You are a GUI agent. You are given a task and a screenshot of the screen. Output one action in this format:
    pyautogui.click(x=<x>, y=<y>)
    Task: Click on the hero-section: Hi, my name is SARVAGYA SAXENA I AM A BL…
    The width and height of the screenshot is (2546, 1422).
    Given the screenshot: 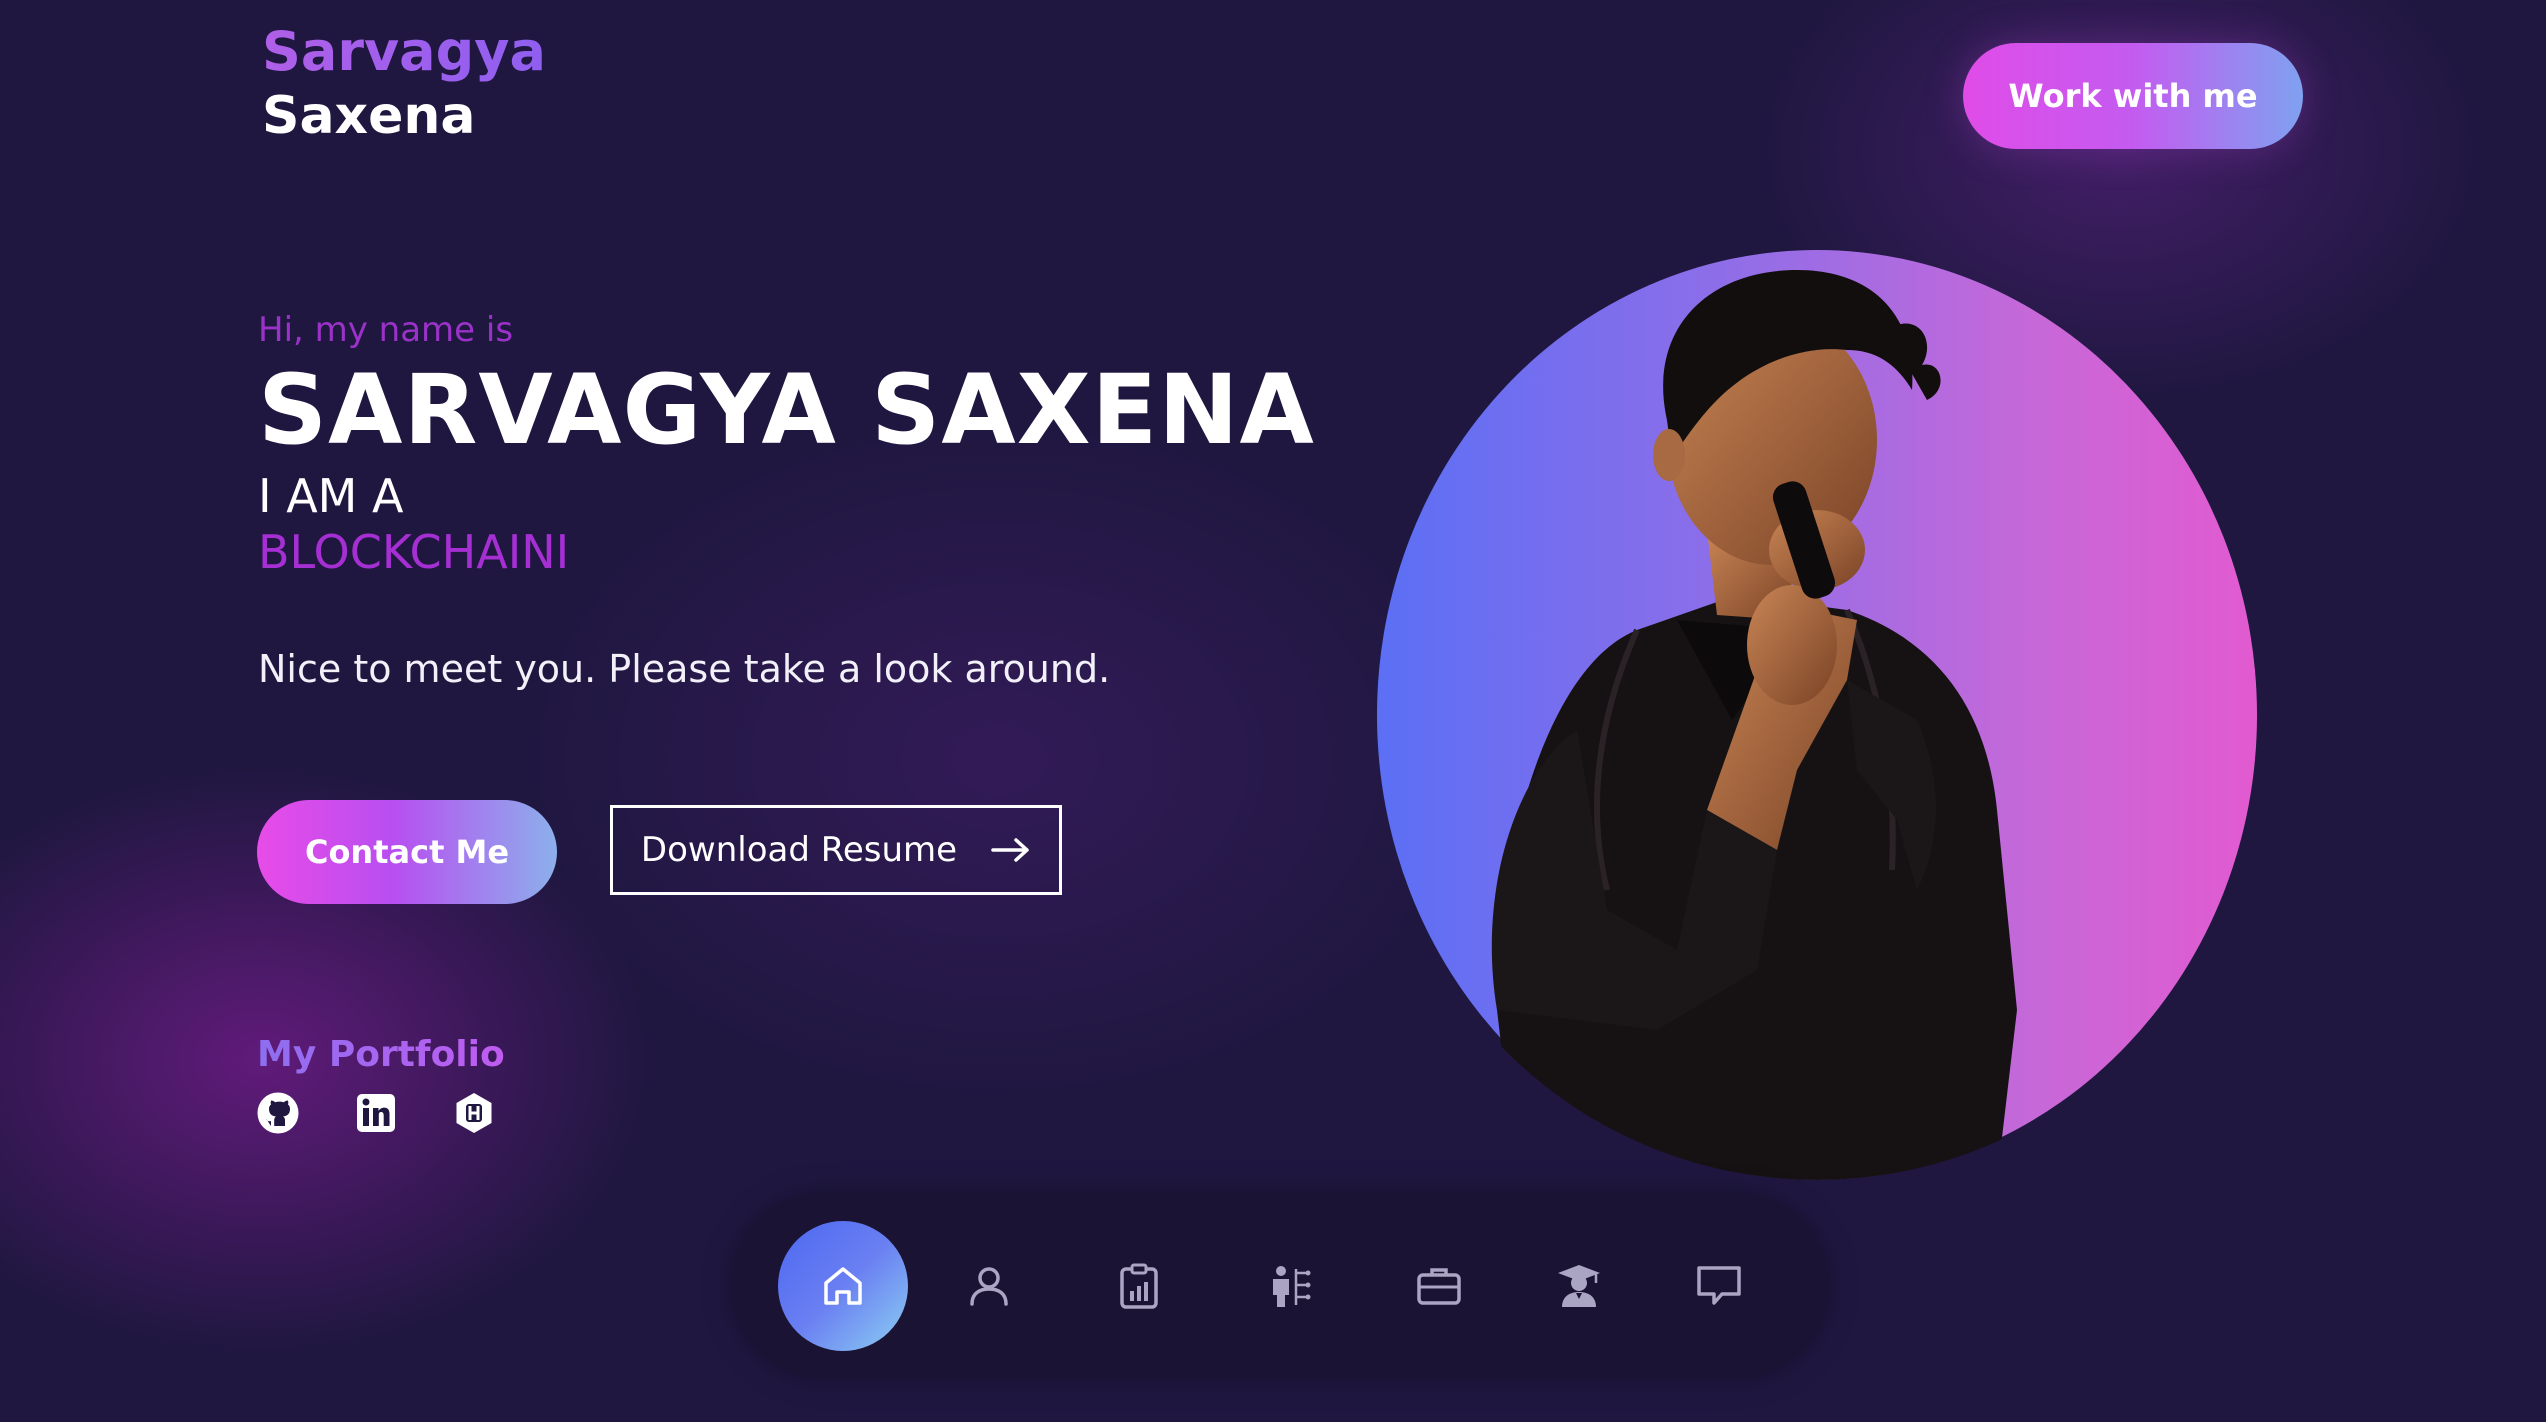 What is the action you would take?
    pyautogui.click(x=808, y=497)
    